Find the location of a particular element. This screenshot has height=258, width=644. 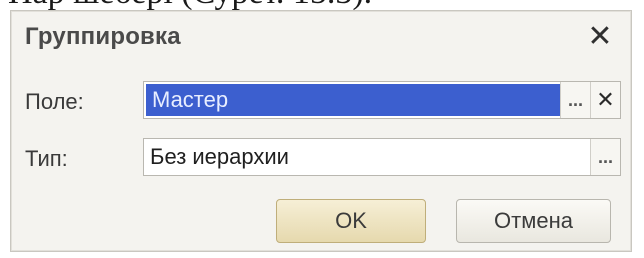

field-value: Мастер is located at coordinates (353, 100).